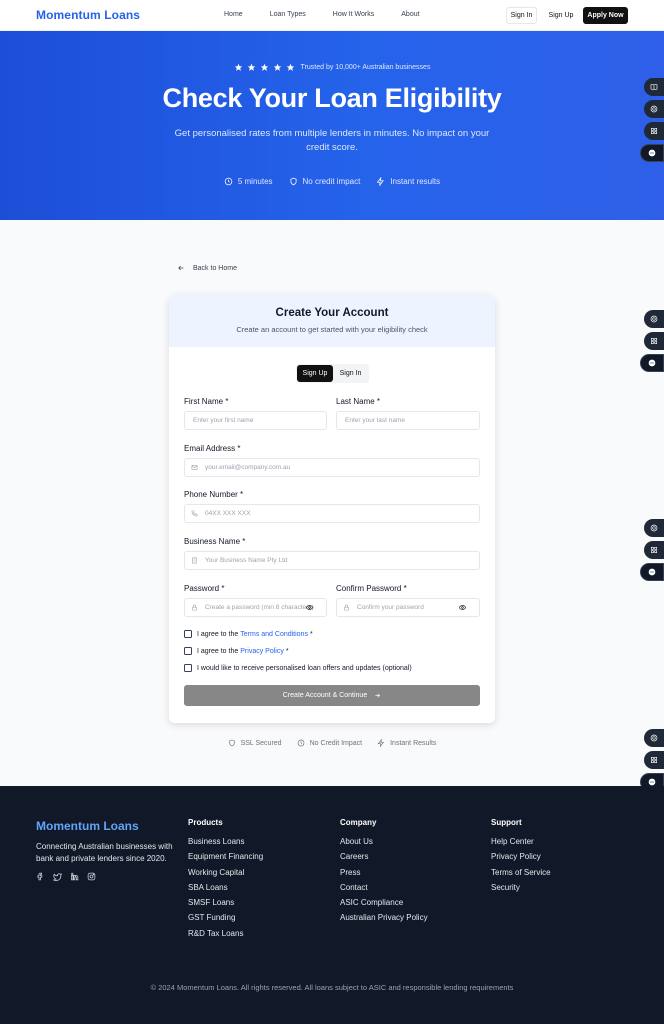 This screenshot has height=1024, width=664. Describe the element at coordinates (384, 872) in the screenshot. I see `footer-link: Press` at that location.